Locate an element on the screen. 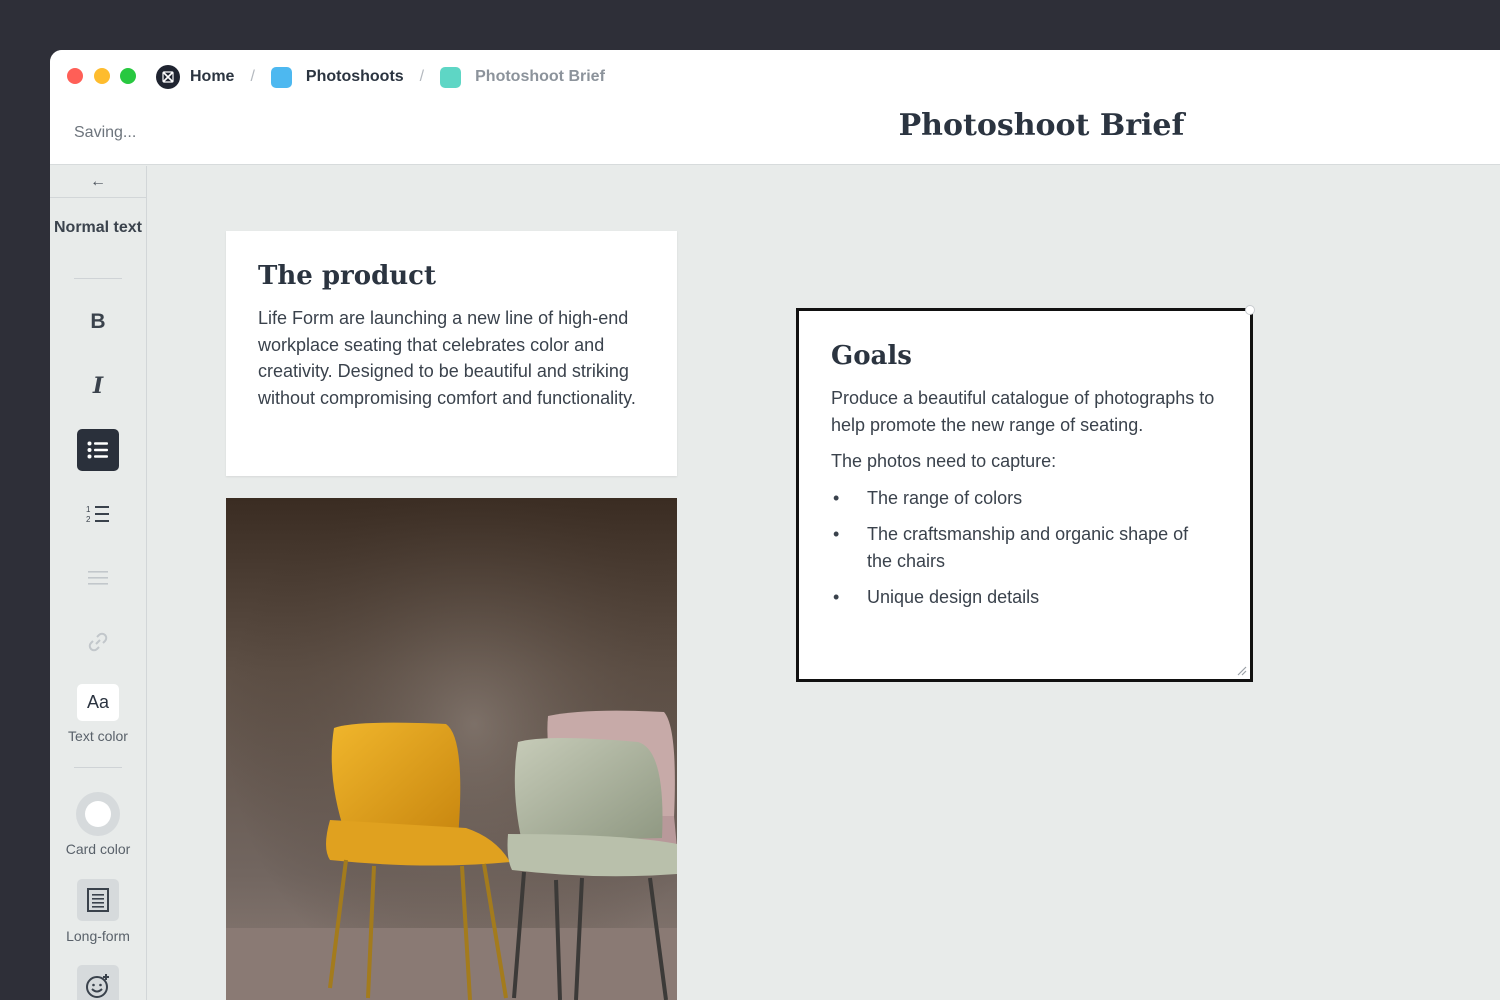 The image size is (1500, 1000). goals-card-title: Goals is located at coordinates (871, 356).